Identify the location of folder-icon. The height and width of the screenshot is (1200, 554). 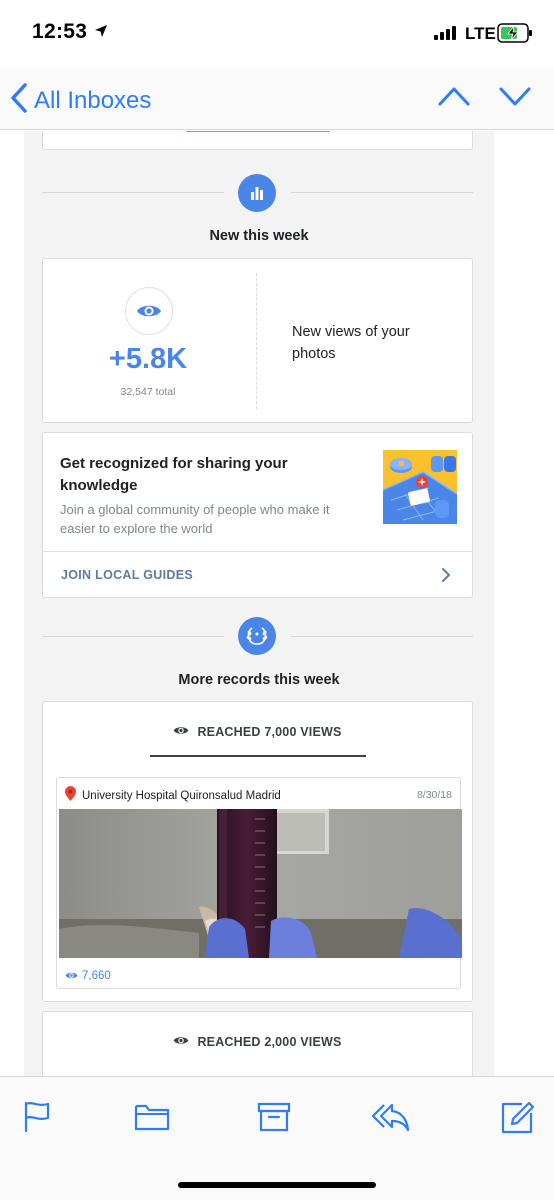
(152, 1120).